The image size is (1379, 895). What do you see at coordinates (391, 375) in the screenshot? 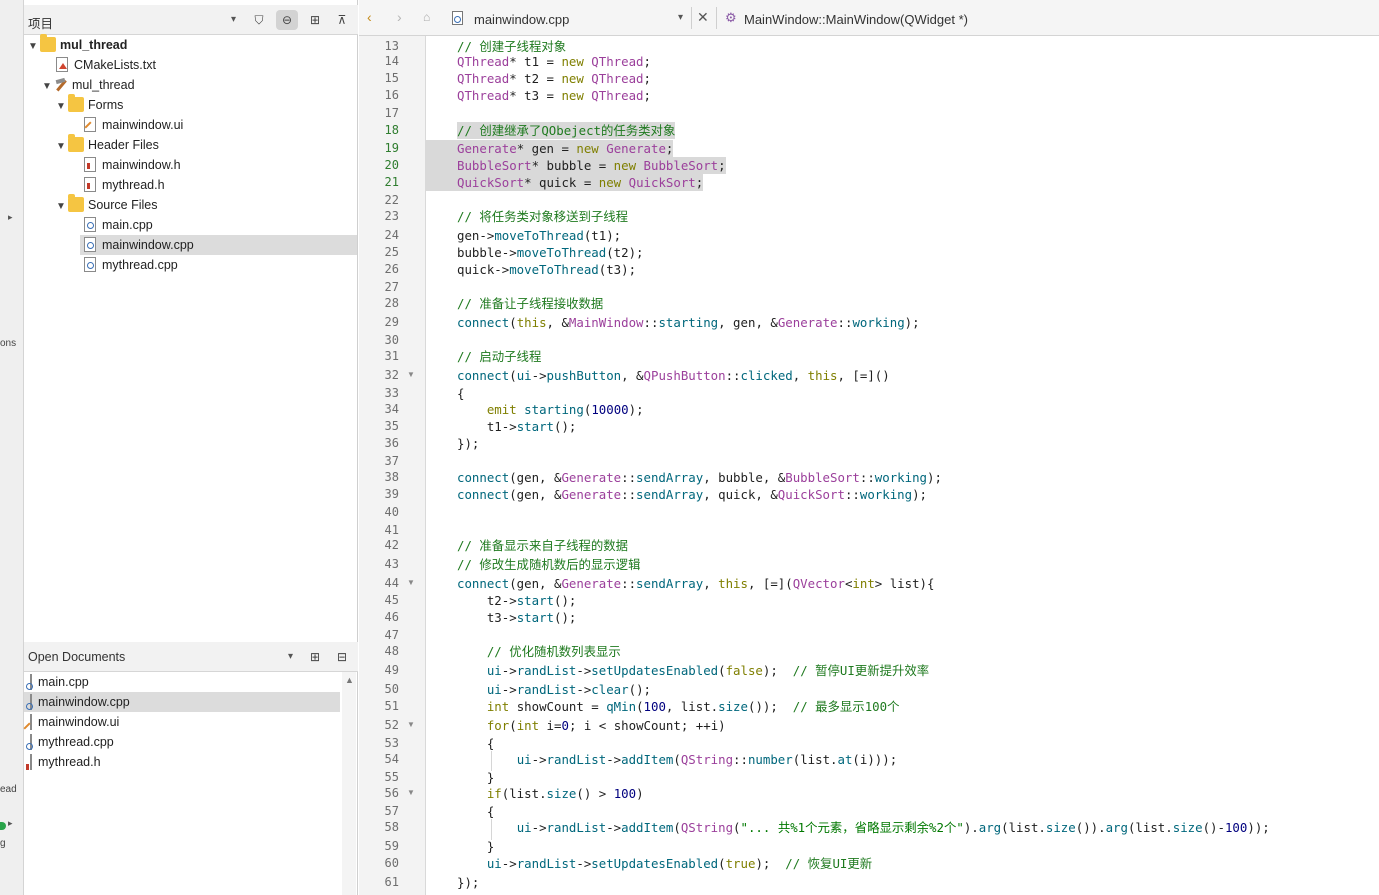
I see `line-number: 32` at bounding box center [391, 375].